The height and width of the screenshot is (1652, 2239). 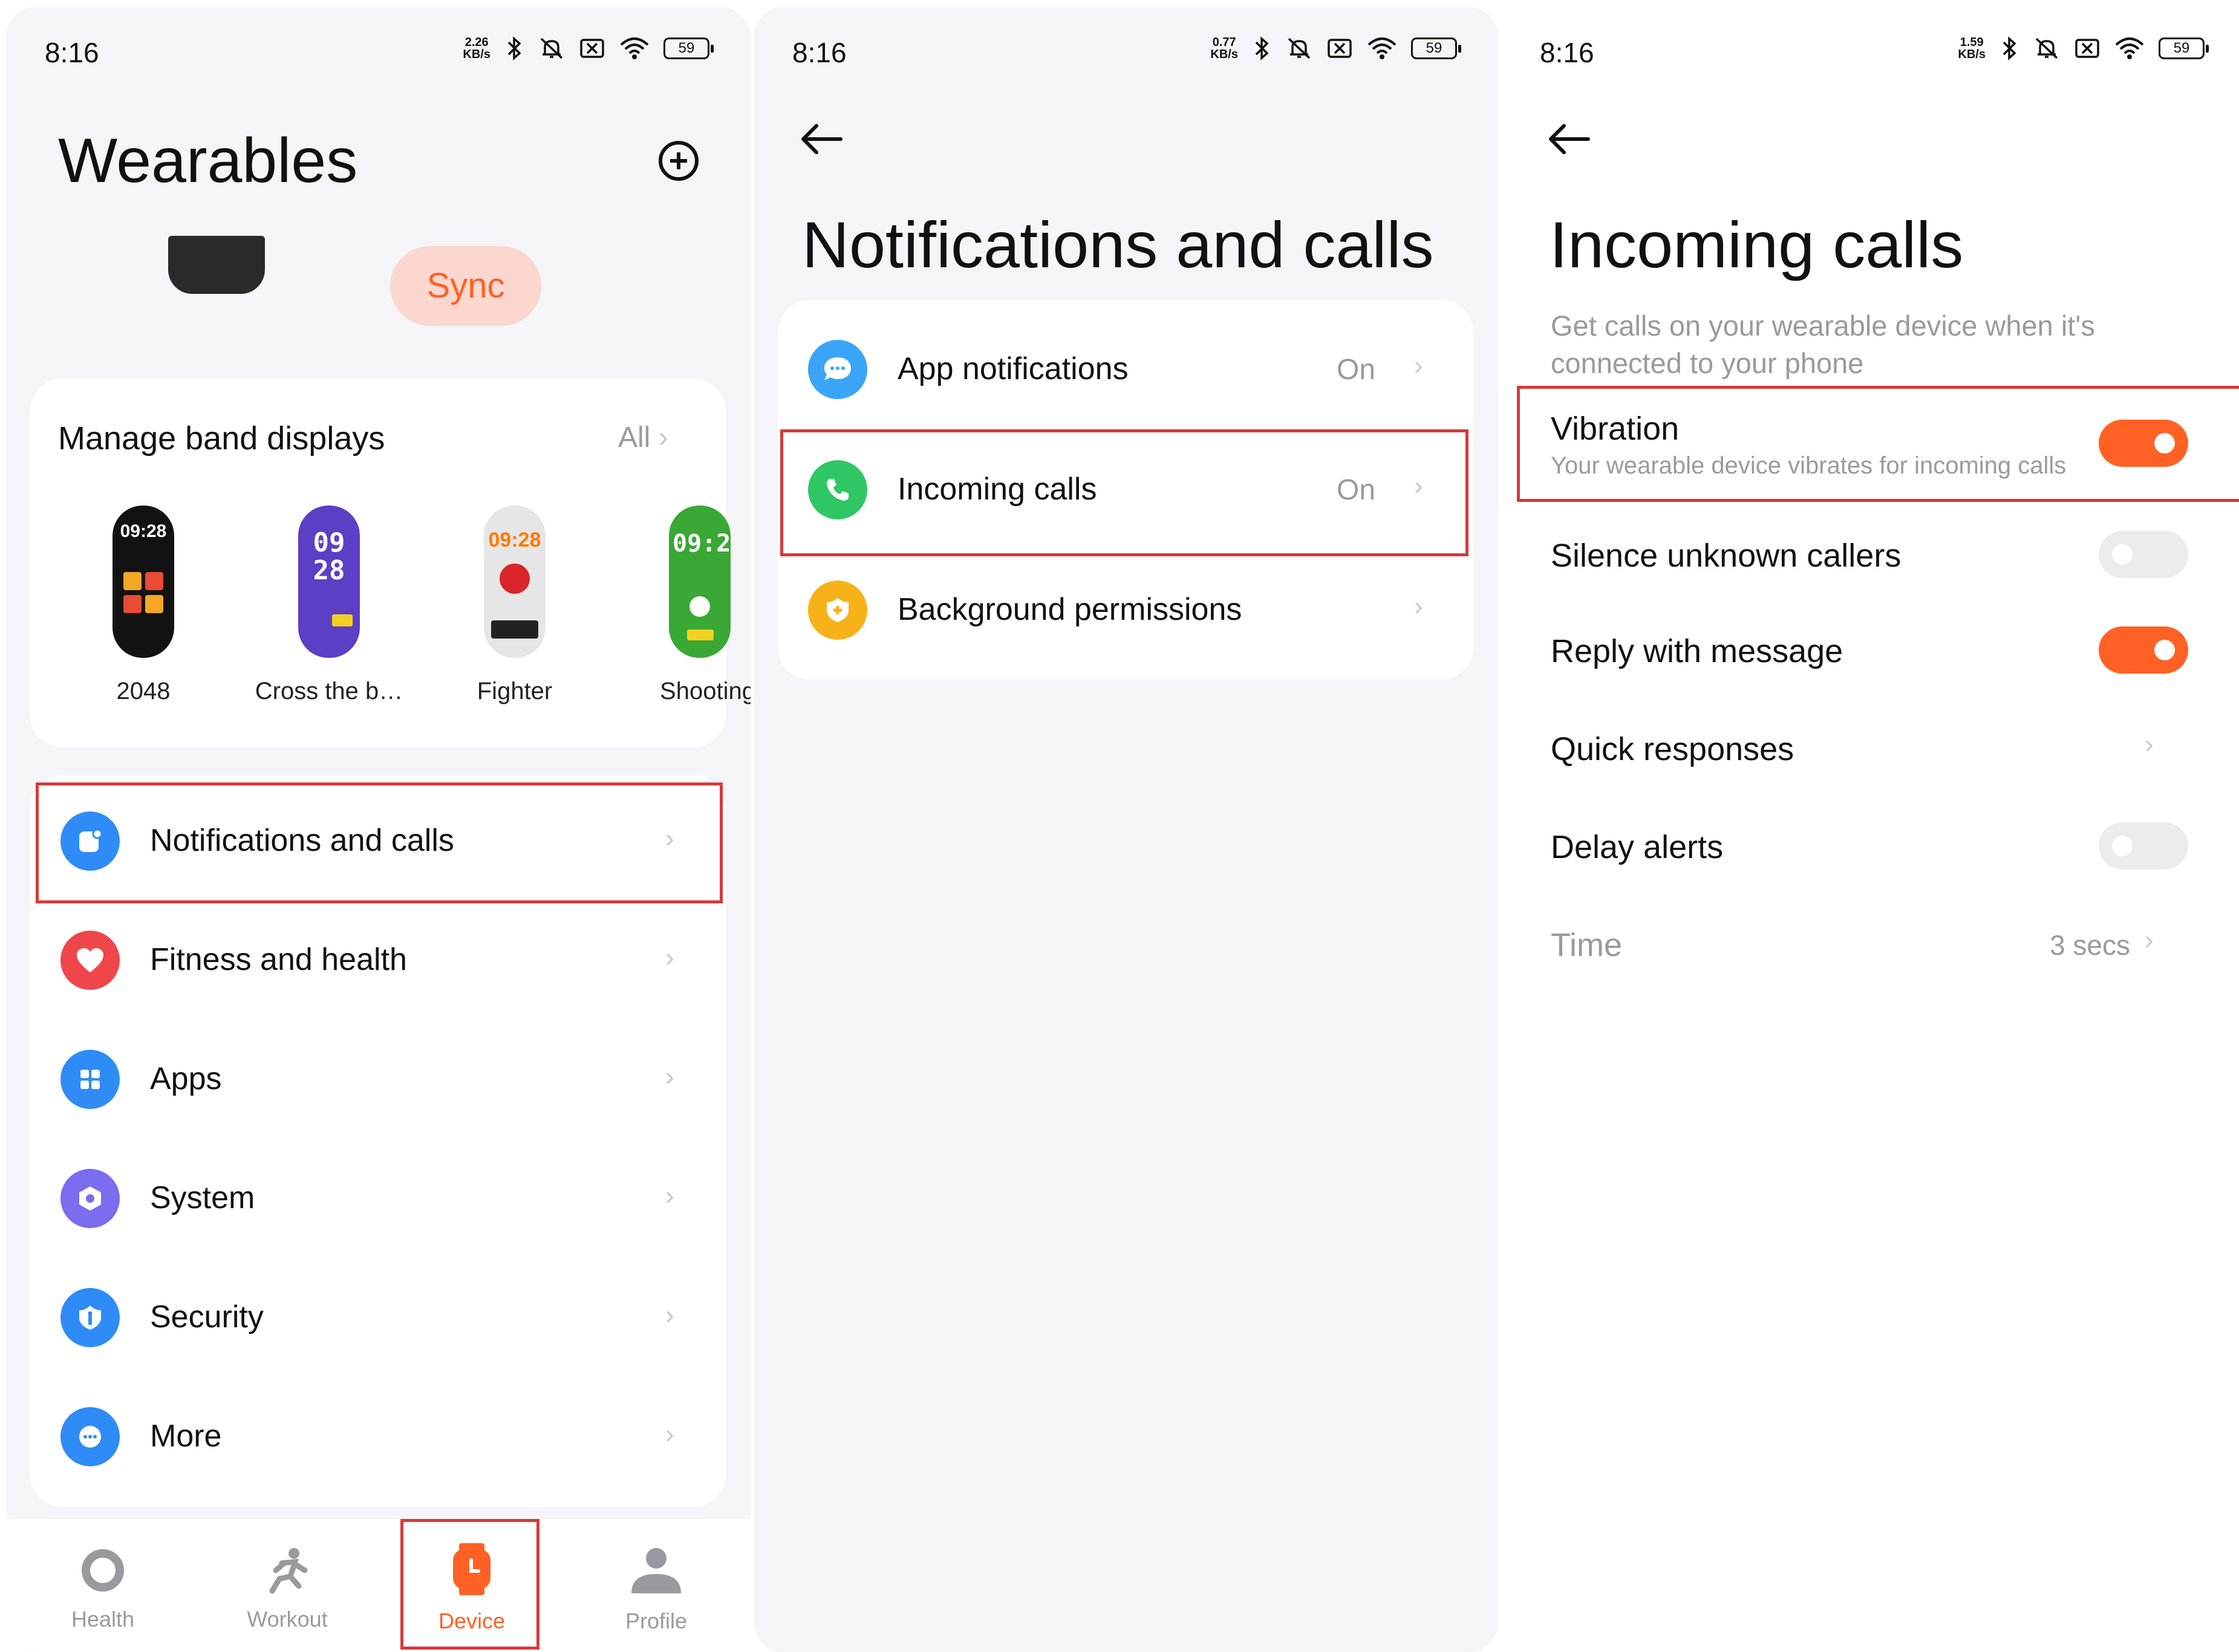 What do you see at coordinates (1757, 245) in the screenshot?
I see `page-title: Incoming calls` at bounding box center [1757, 245].